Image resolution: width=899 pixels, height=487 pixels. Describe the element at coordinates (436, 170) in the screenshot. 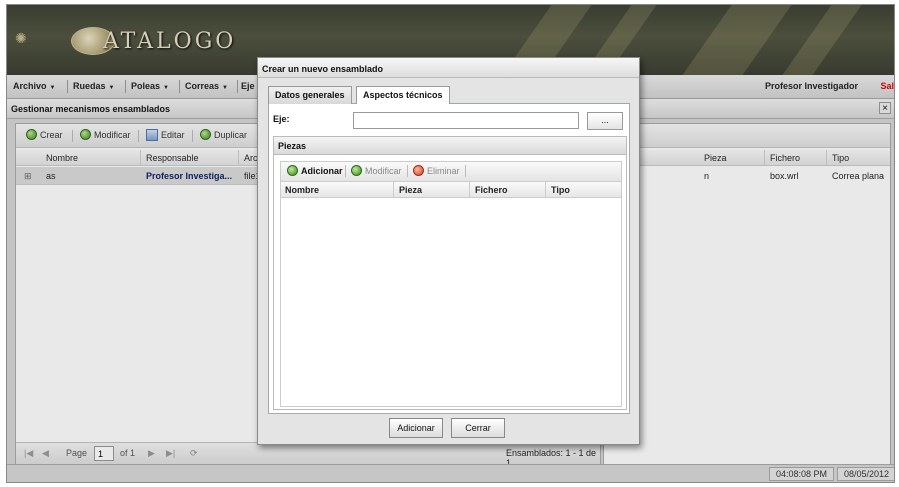

I see `eliminar-pieza-button: Eliminar` at that location.